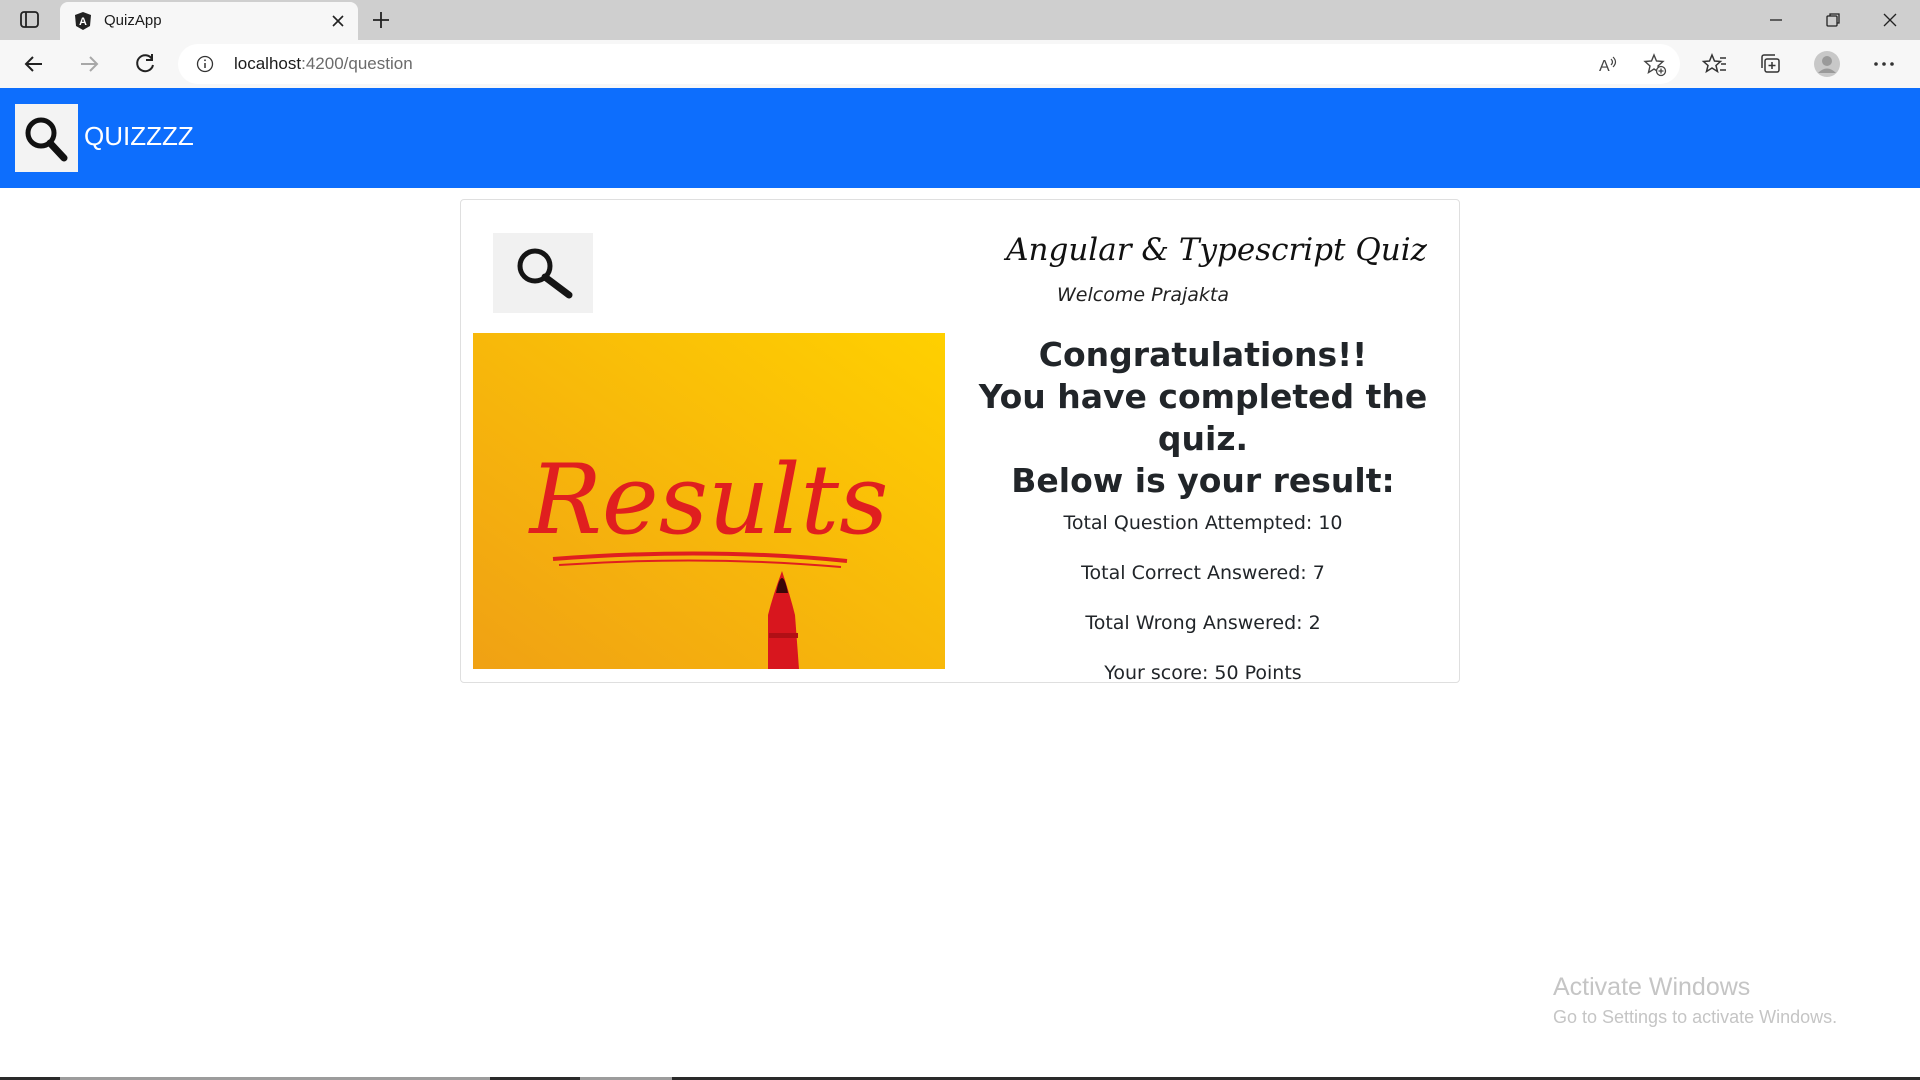 The width and height of the screenshot is (1920, 1080). I want to click on completed-heading: You have completed the quiz., so click(1203, 417).